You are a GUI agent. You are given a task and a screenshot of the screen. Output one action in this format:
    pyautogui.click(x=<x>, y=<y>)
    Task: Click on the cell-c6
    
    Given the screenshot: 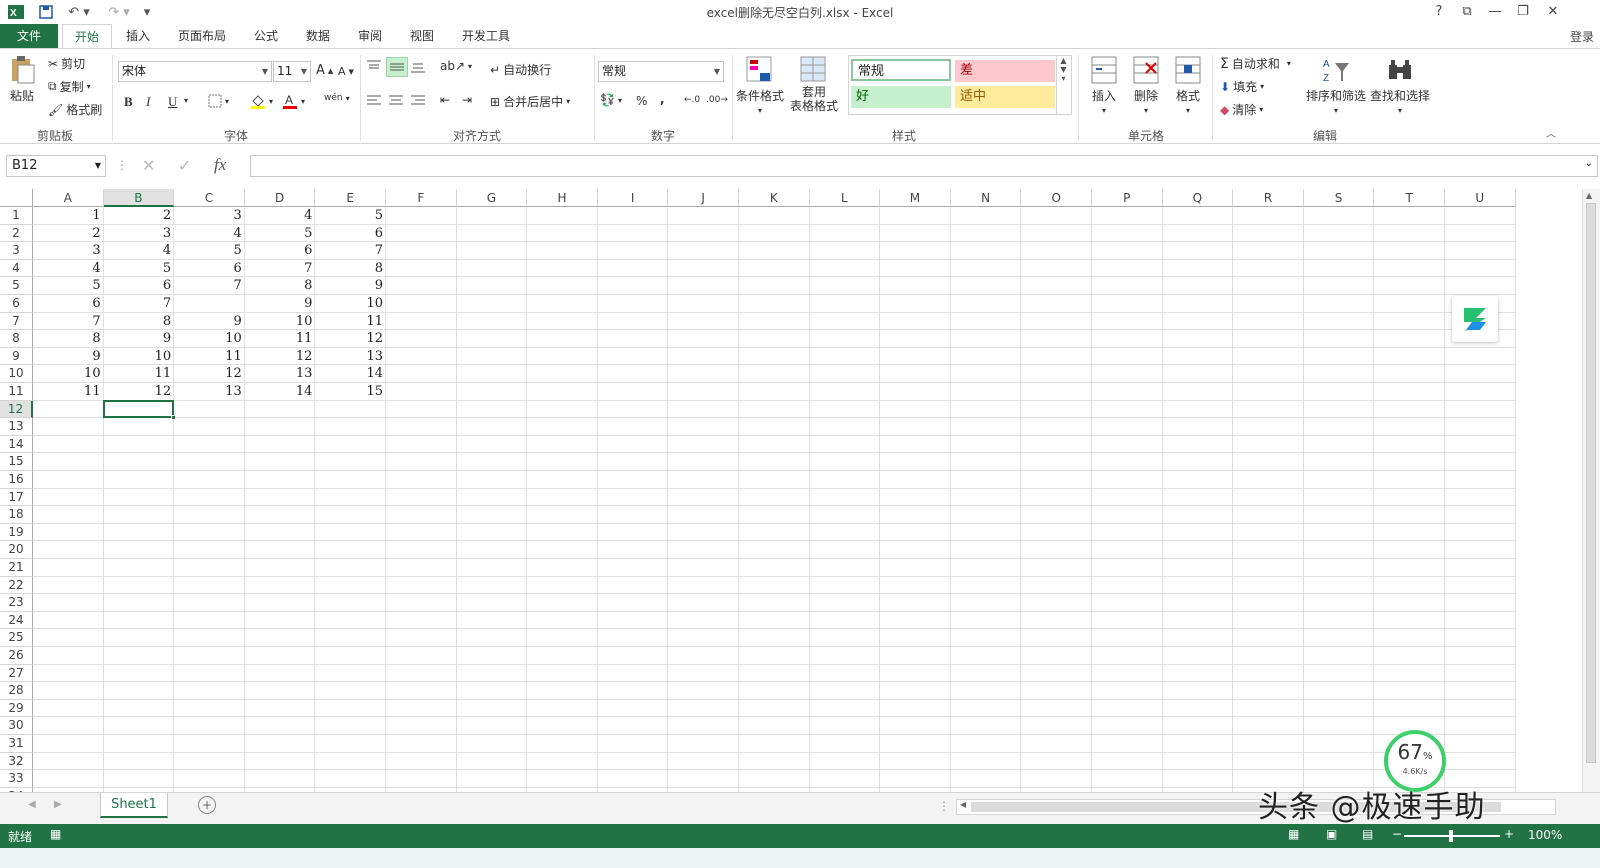 What is the action you would take?
    pyautogui.click(x=209, y=304)
    